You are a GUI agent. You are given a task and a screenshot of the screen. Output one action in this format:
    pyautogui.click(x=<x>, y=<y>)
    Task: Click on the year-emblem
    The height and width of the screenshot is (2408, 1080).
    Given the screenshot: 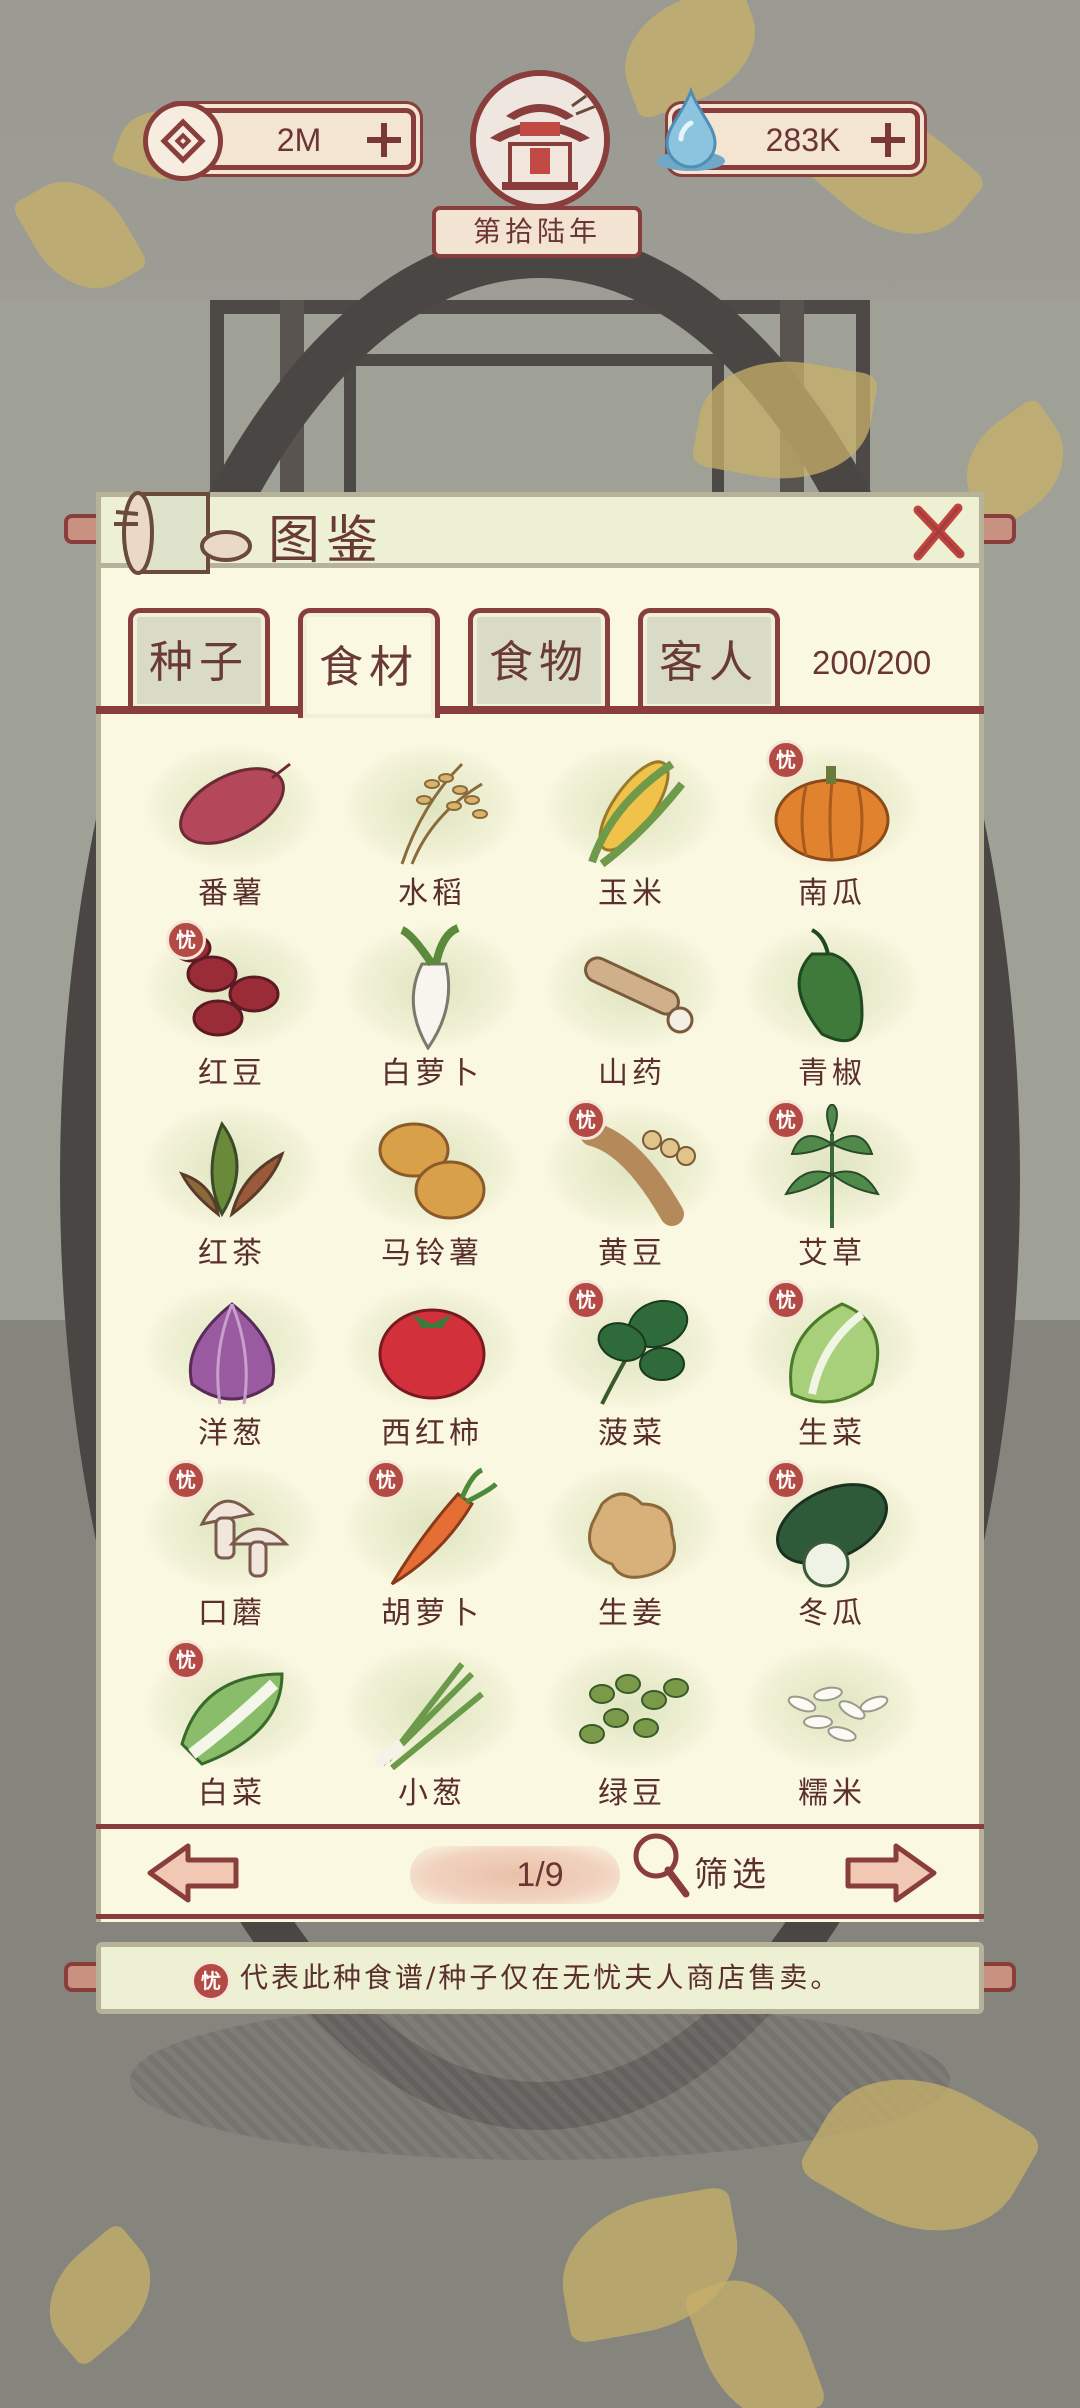 What is the action you would take?
    pyautogui.click(x=540, y=145)
    